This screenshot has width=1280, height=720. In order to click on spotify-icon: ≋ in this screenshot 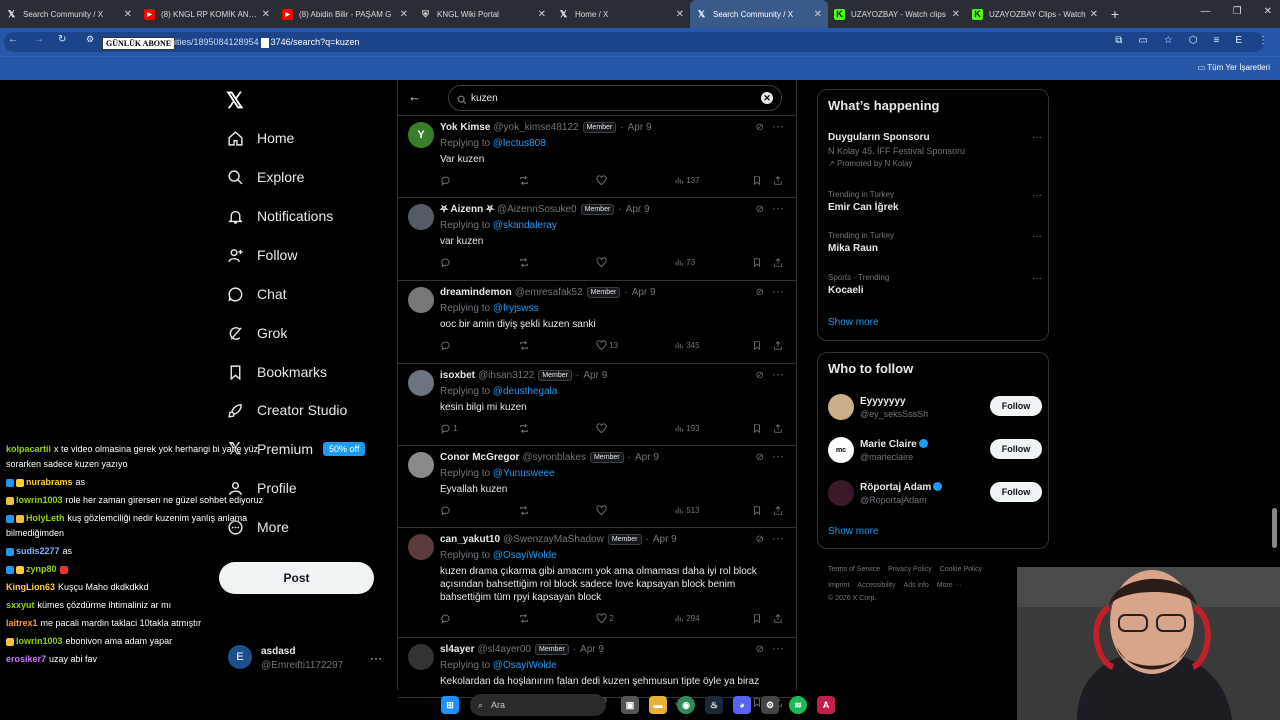, I will do `click(798, 705)`.